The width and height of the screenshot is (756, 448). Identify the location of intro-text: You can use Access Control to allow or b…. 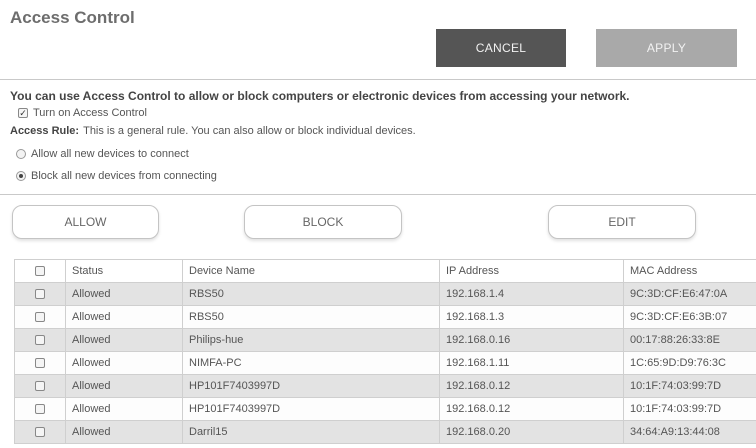
(320, 96).